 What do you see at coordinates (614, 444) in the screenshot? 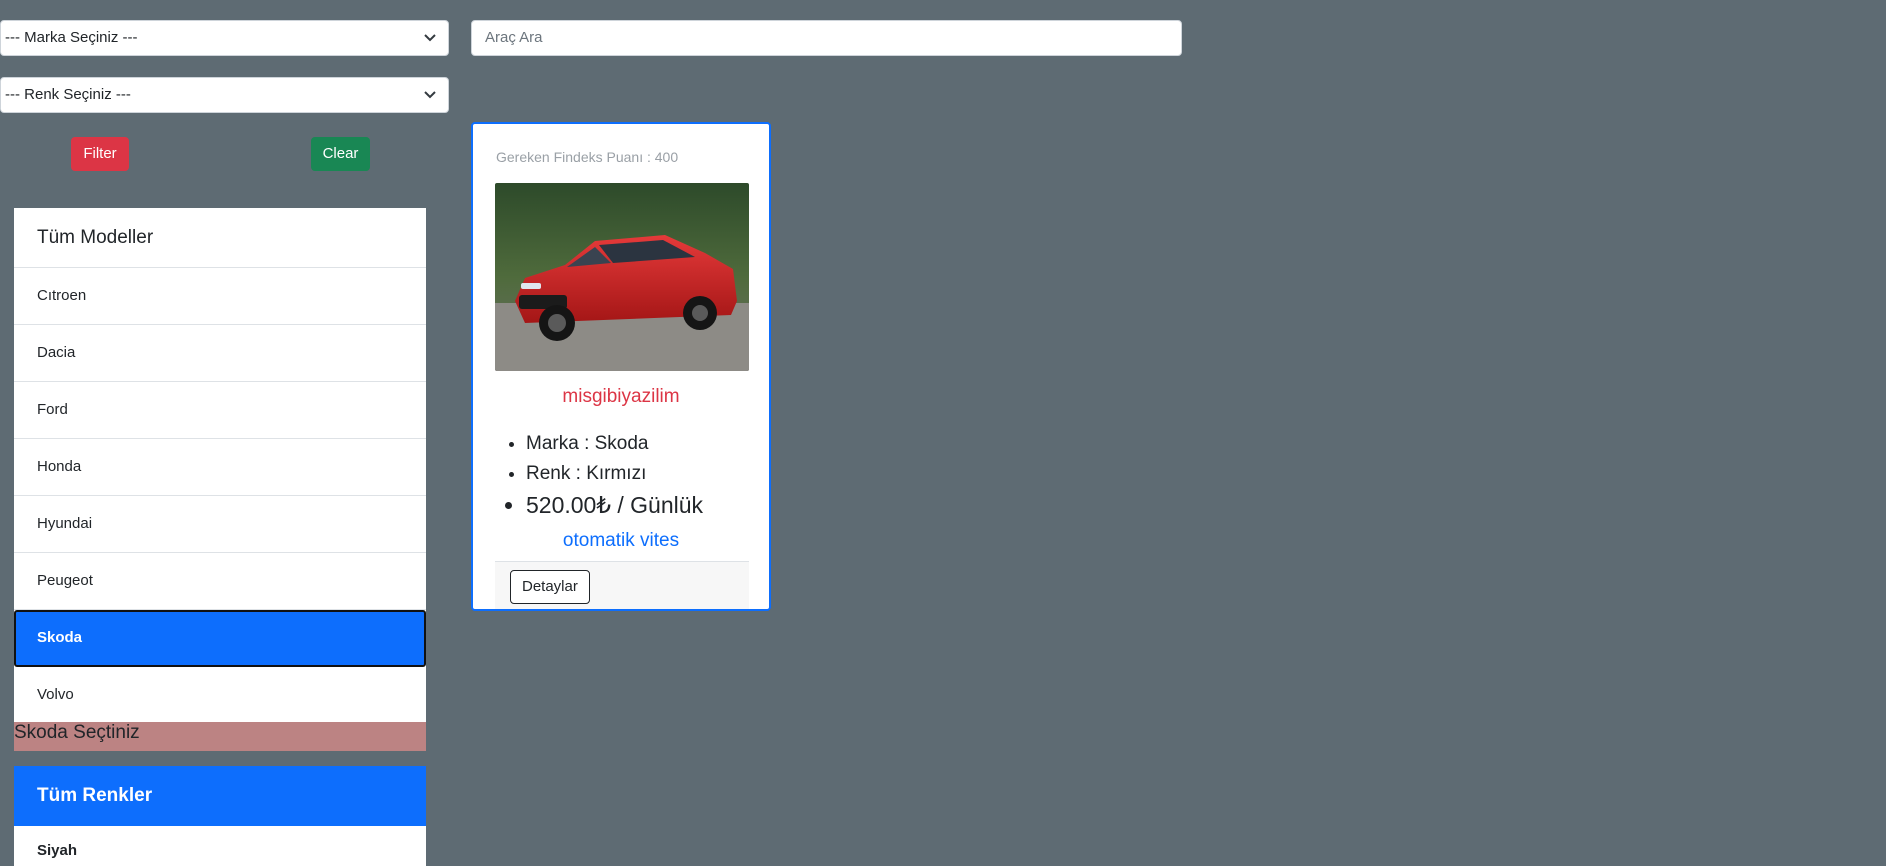
I see `car-brand: Marka : Skoda` at bounding box center [614, 444].